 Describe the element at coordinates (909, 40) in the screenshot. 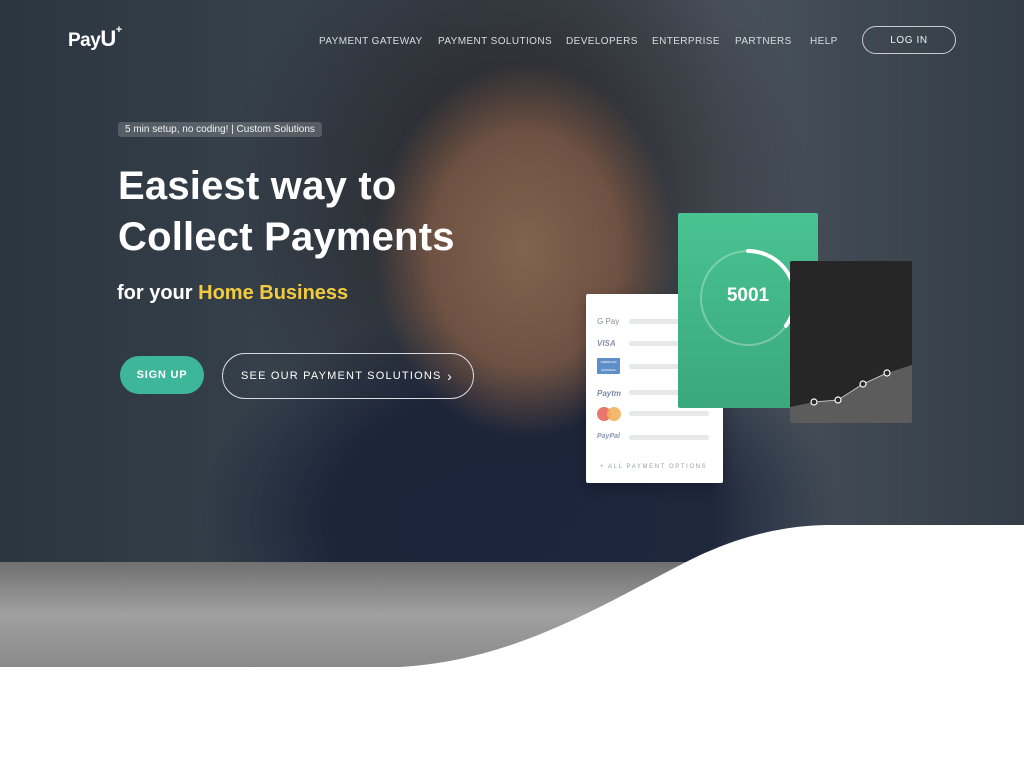

I see `login-button: LOG IN` at that location.